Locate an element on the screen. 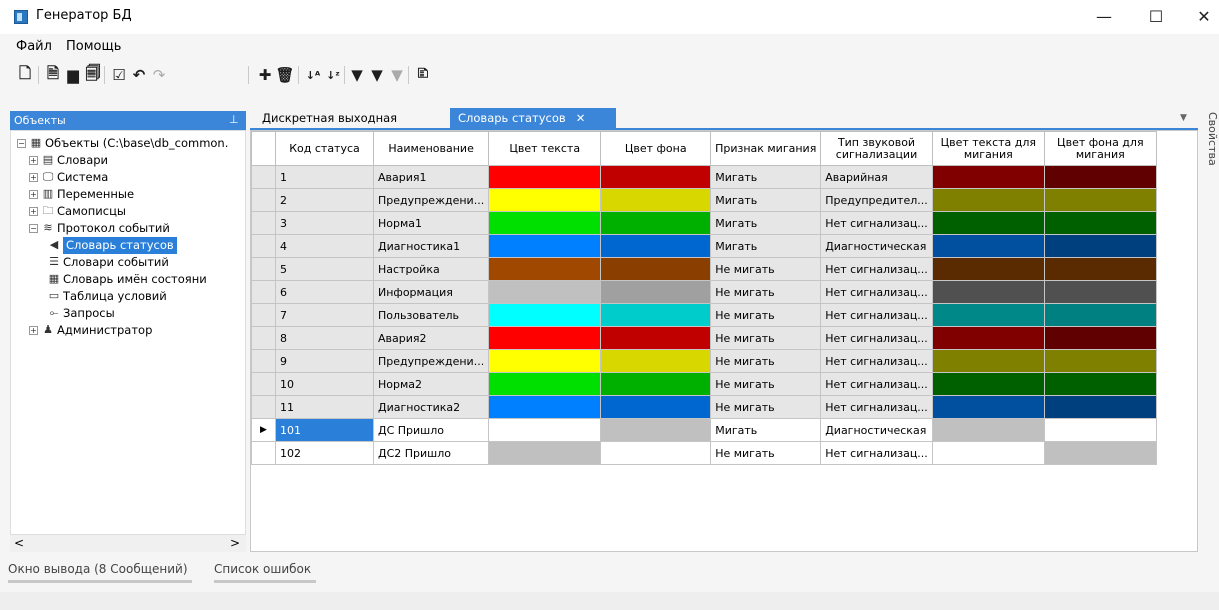 The image size is (1219, 610). status-code-cell: 8 is located at coordinates (324, 338).